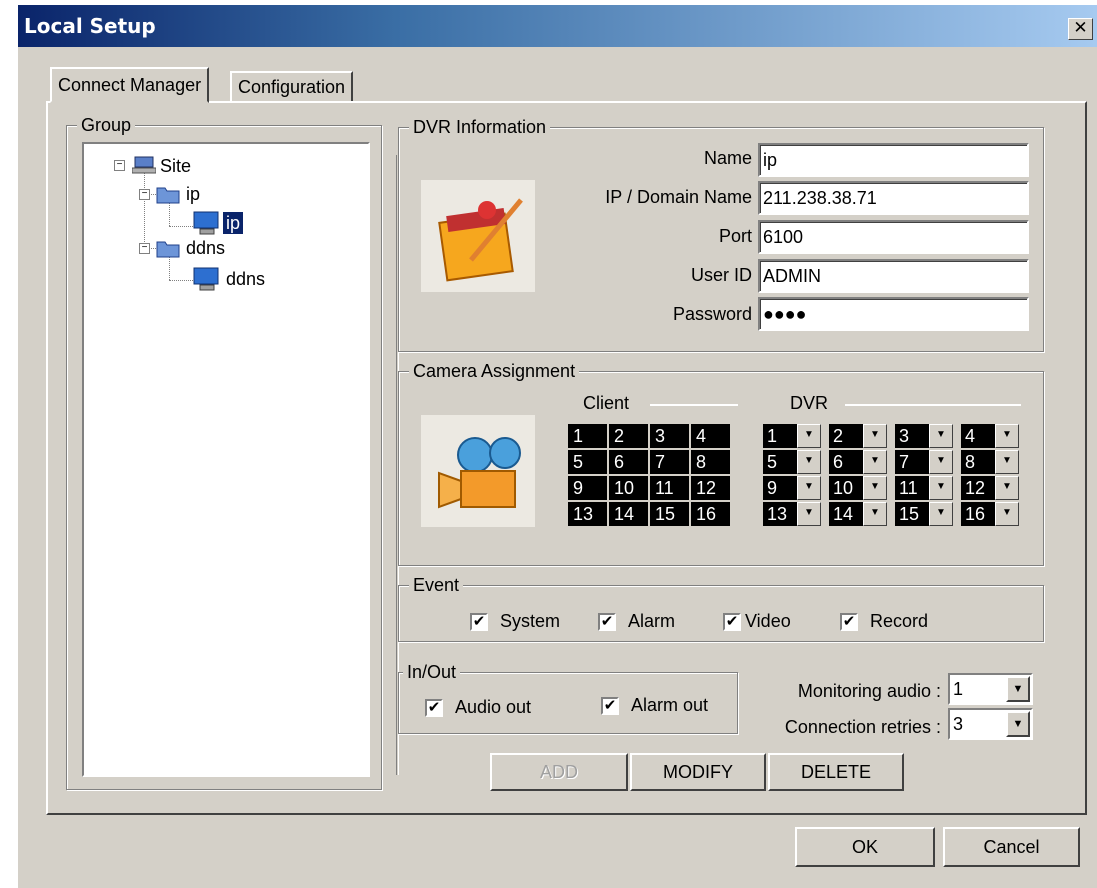 Image resolution: width=1097 pixels, height=888 pixels. What do you see at coordinates (193, 194) in the screenshot?
I see `tree-node-ip: ip` at bounding box center [193, 194].